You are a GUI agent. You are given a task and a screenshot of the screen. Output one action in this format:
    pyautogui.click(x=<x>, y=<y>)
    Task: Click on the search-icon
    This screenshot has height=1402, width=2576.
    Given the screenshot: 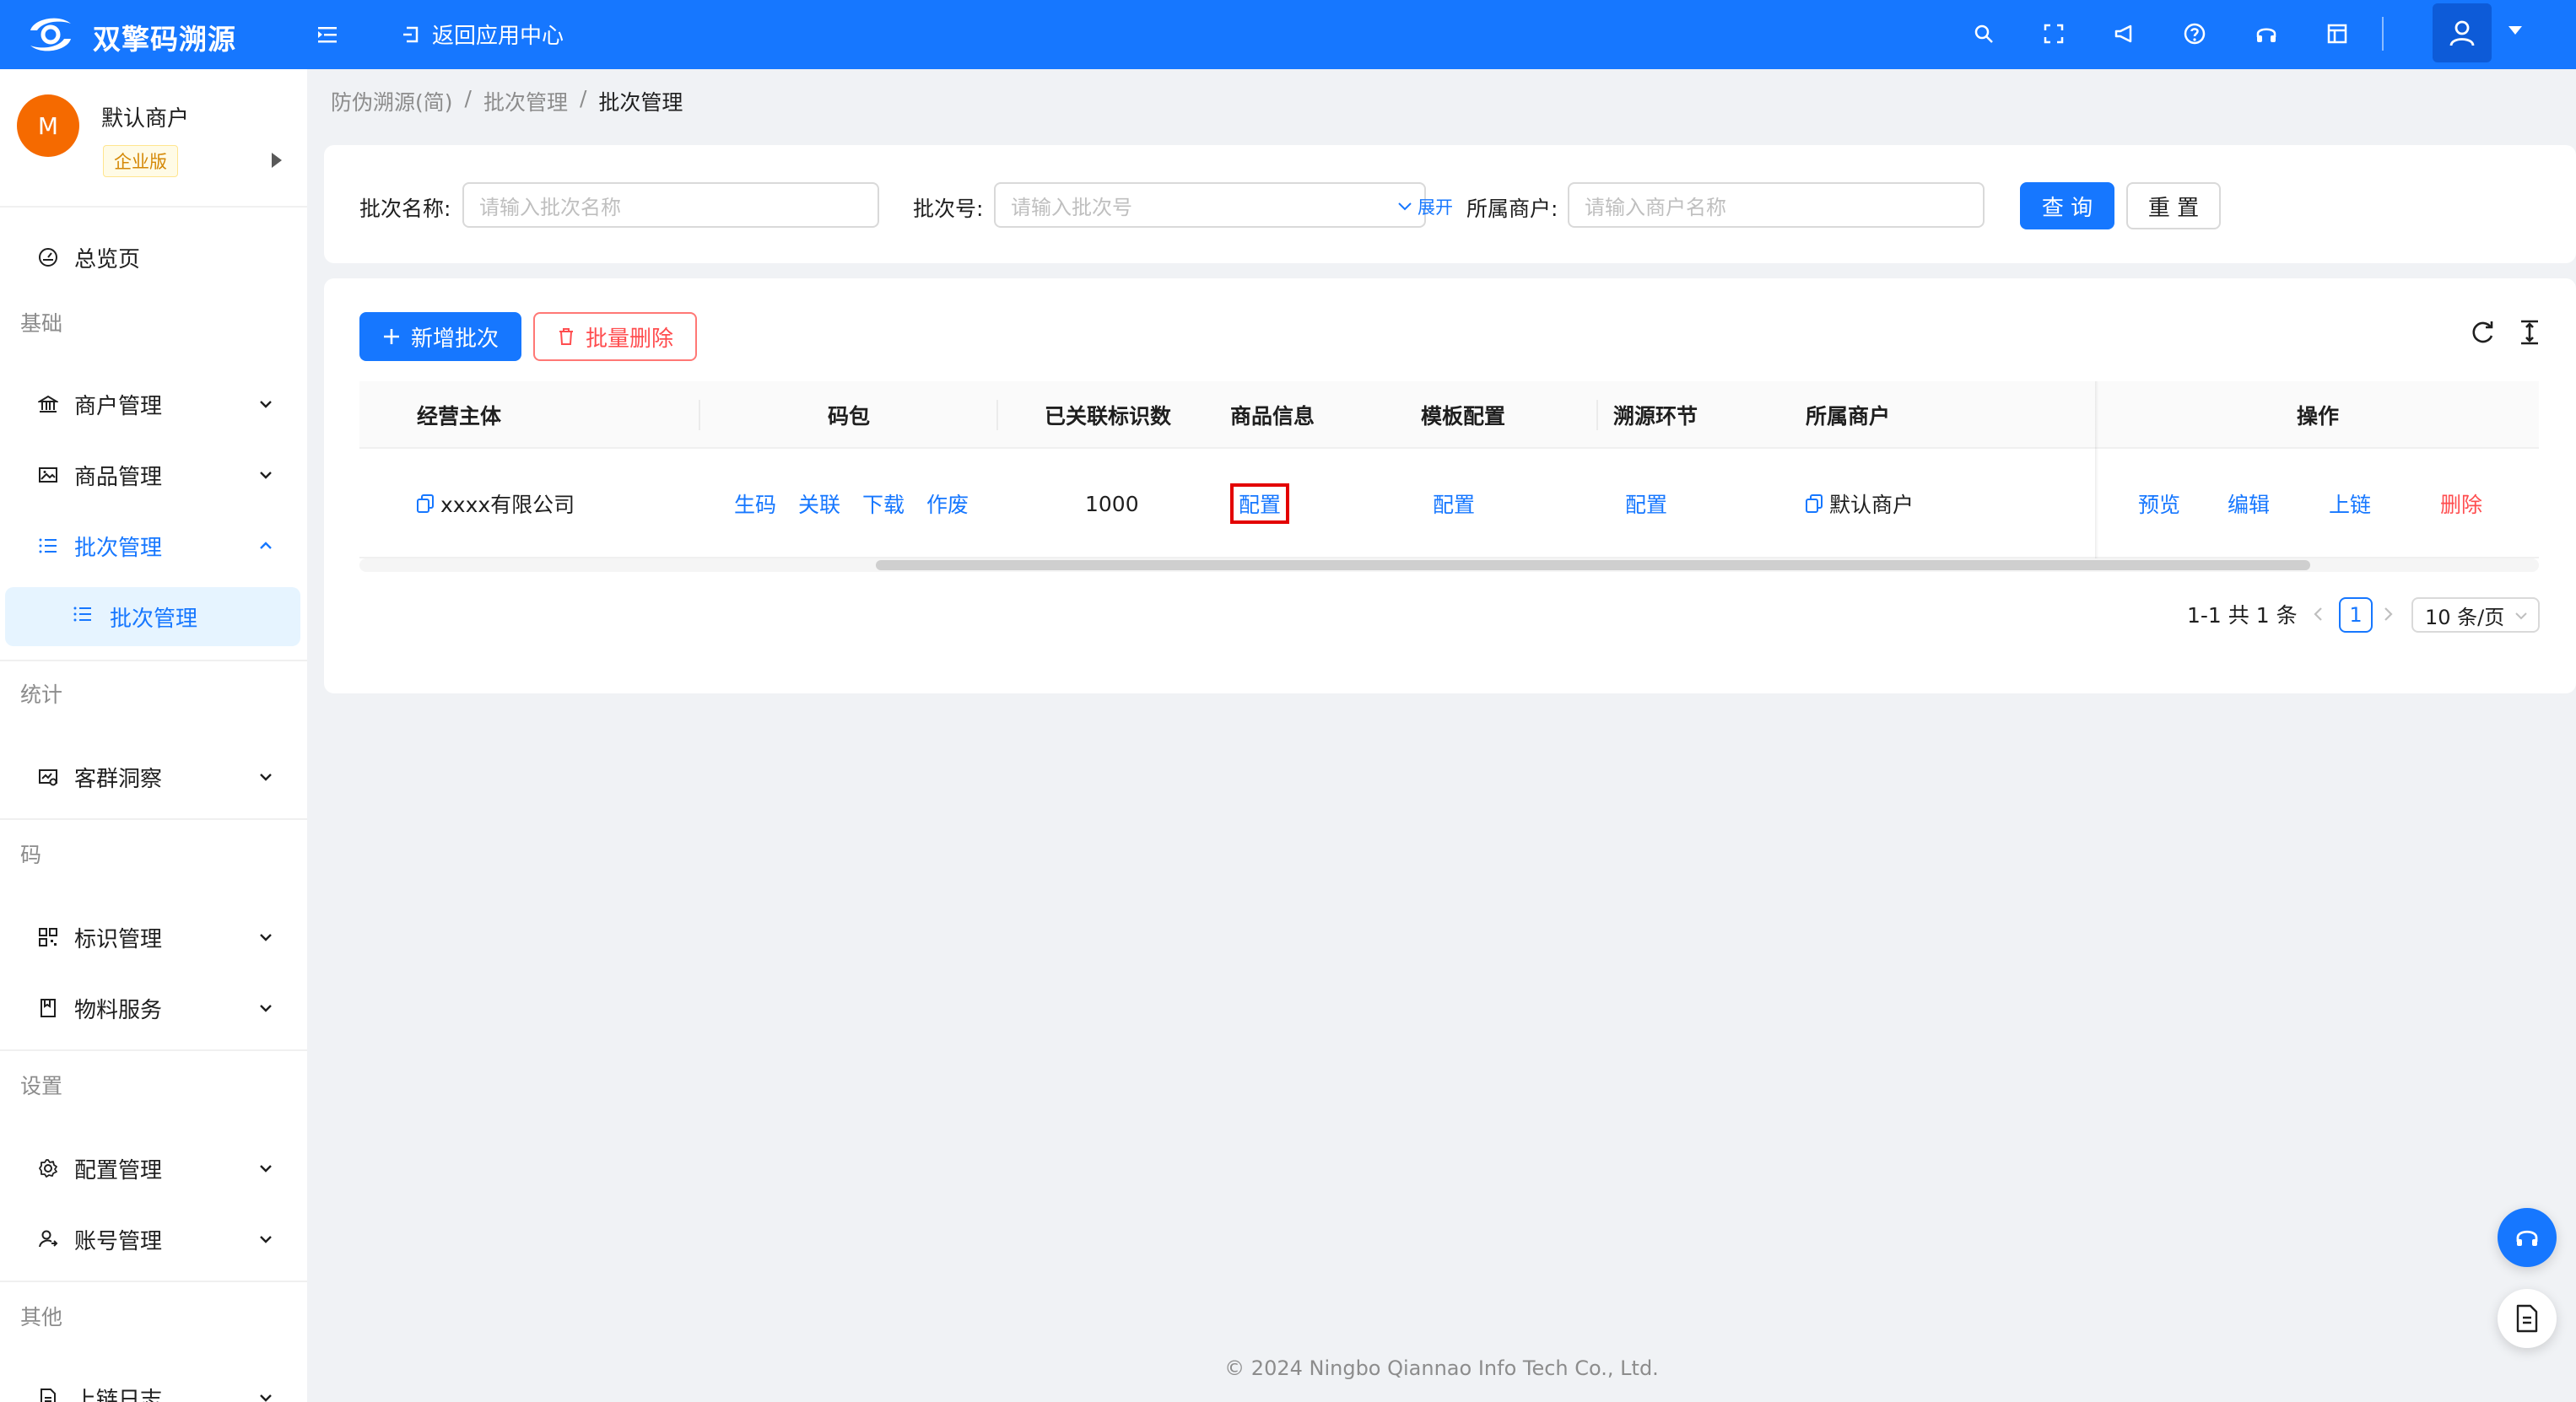 What is the action you would take?
    pyautogui.click(x=1983, y=34)
    